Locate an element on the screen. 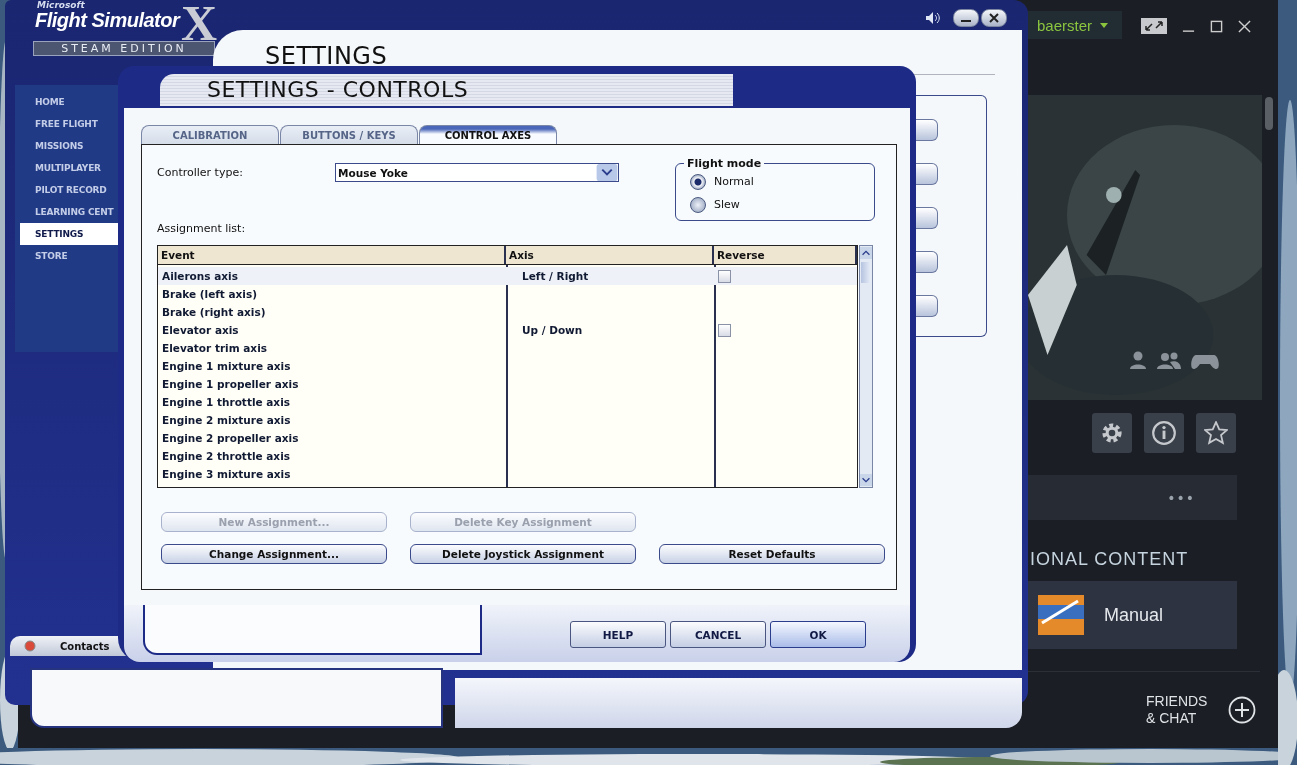 The height and width of the screenshot is (765, 1297). favorite-button is located at coordinates (1216, 433).